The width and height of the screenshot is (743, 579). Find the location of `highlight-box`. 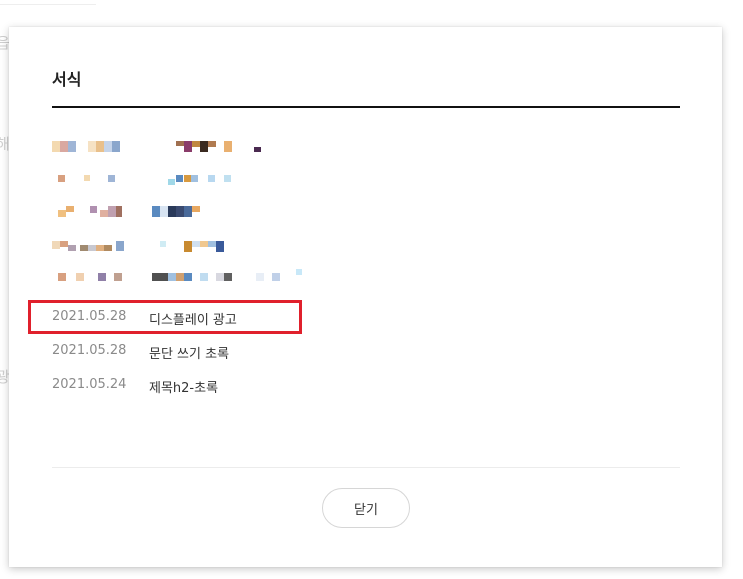

highlight-box is located at coordinates (165, 317).